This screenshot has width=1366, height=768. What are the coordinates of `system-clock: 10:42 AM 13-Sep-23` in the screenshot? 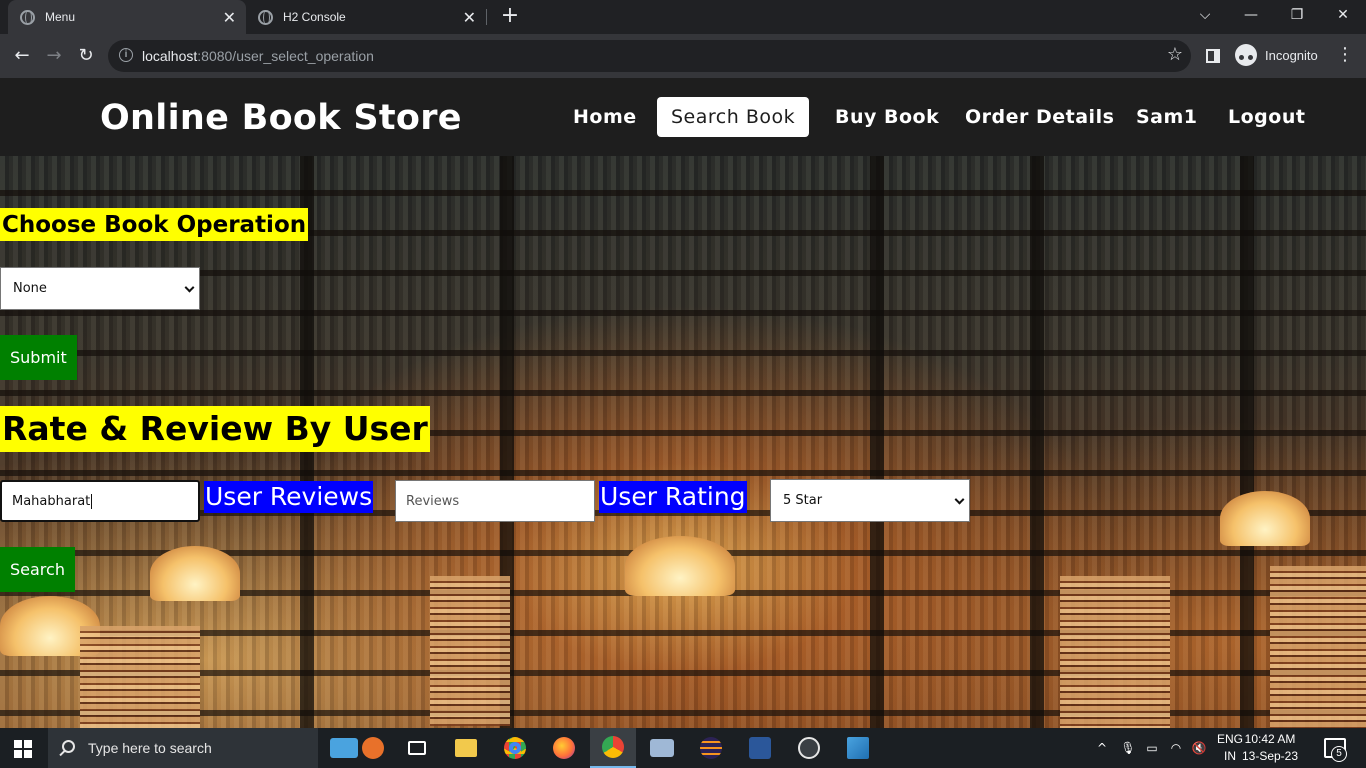 It's located at (1270, 748).